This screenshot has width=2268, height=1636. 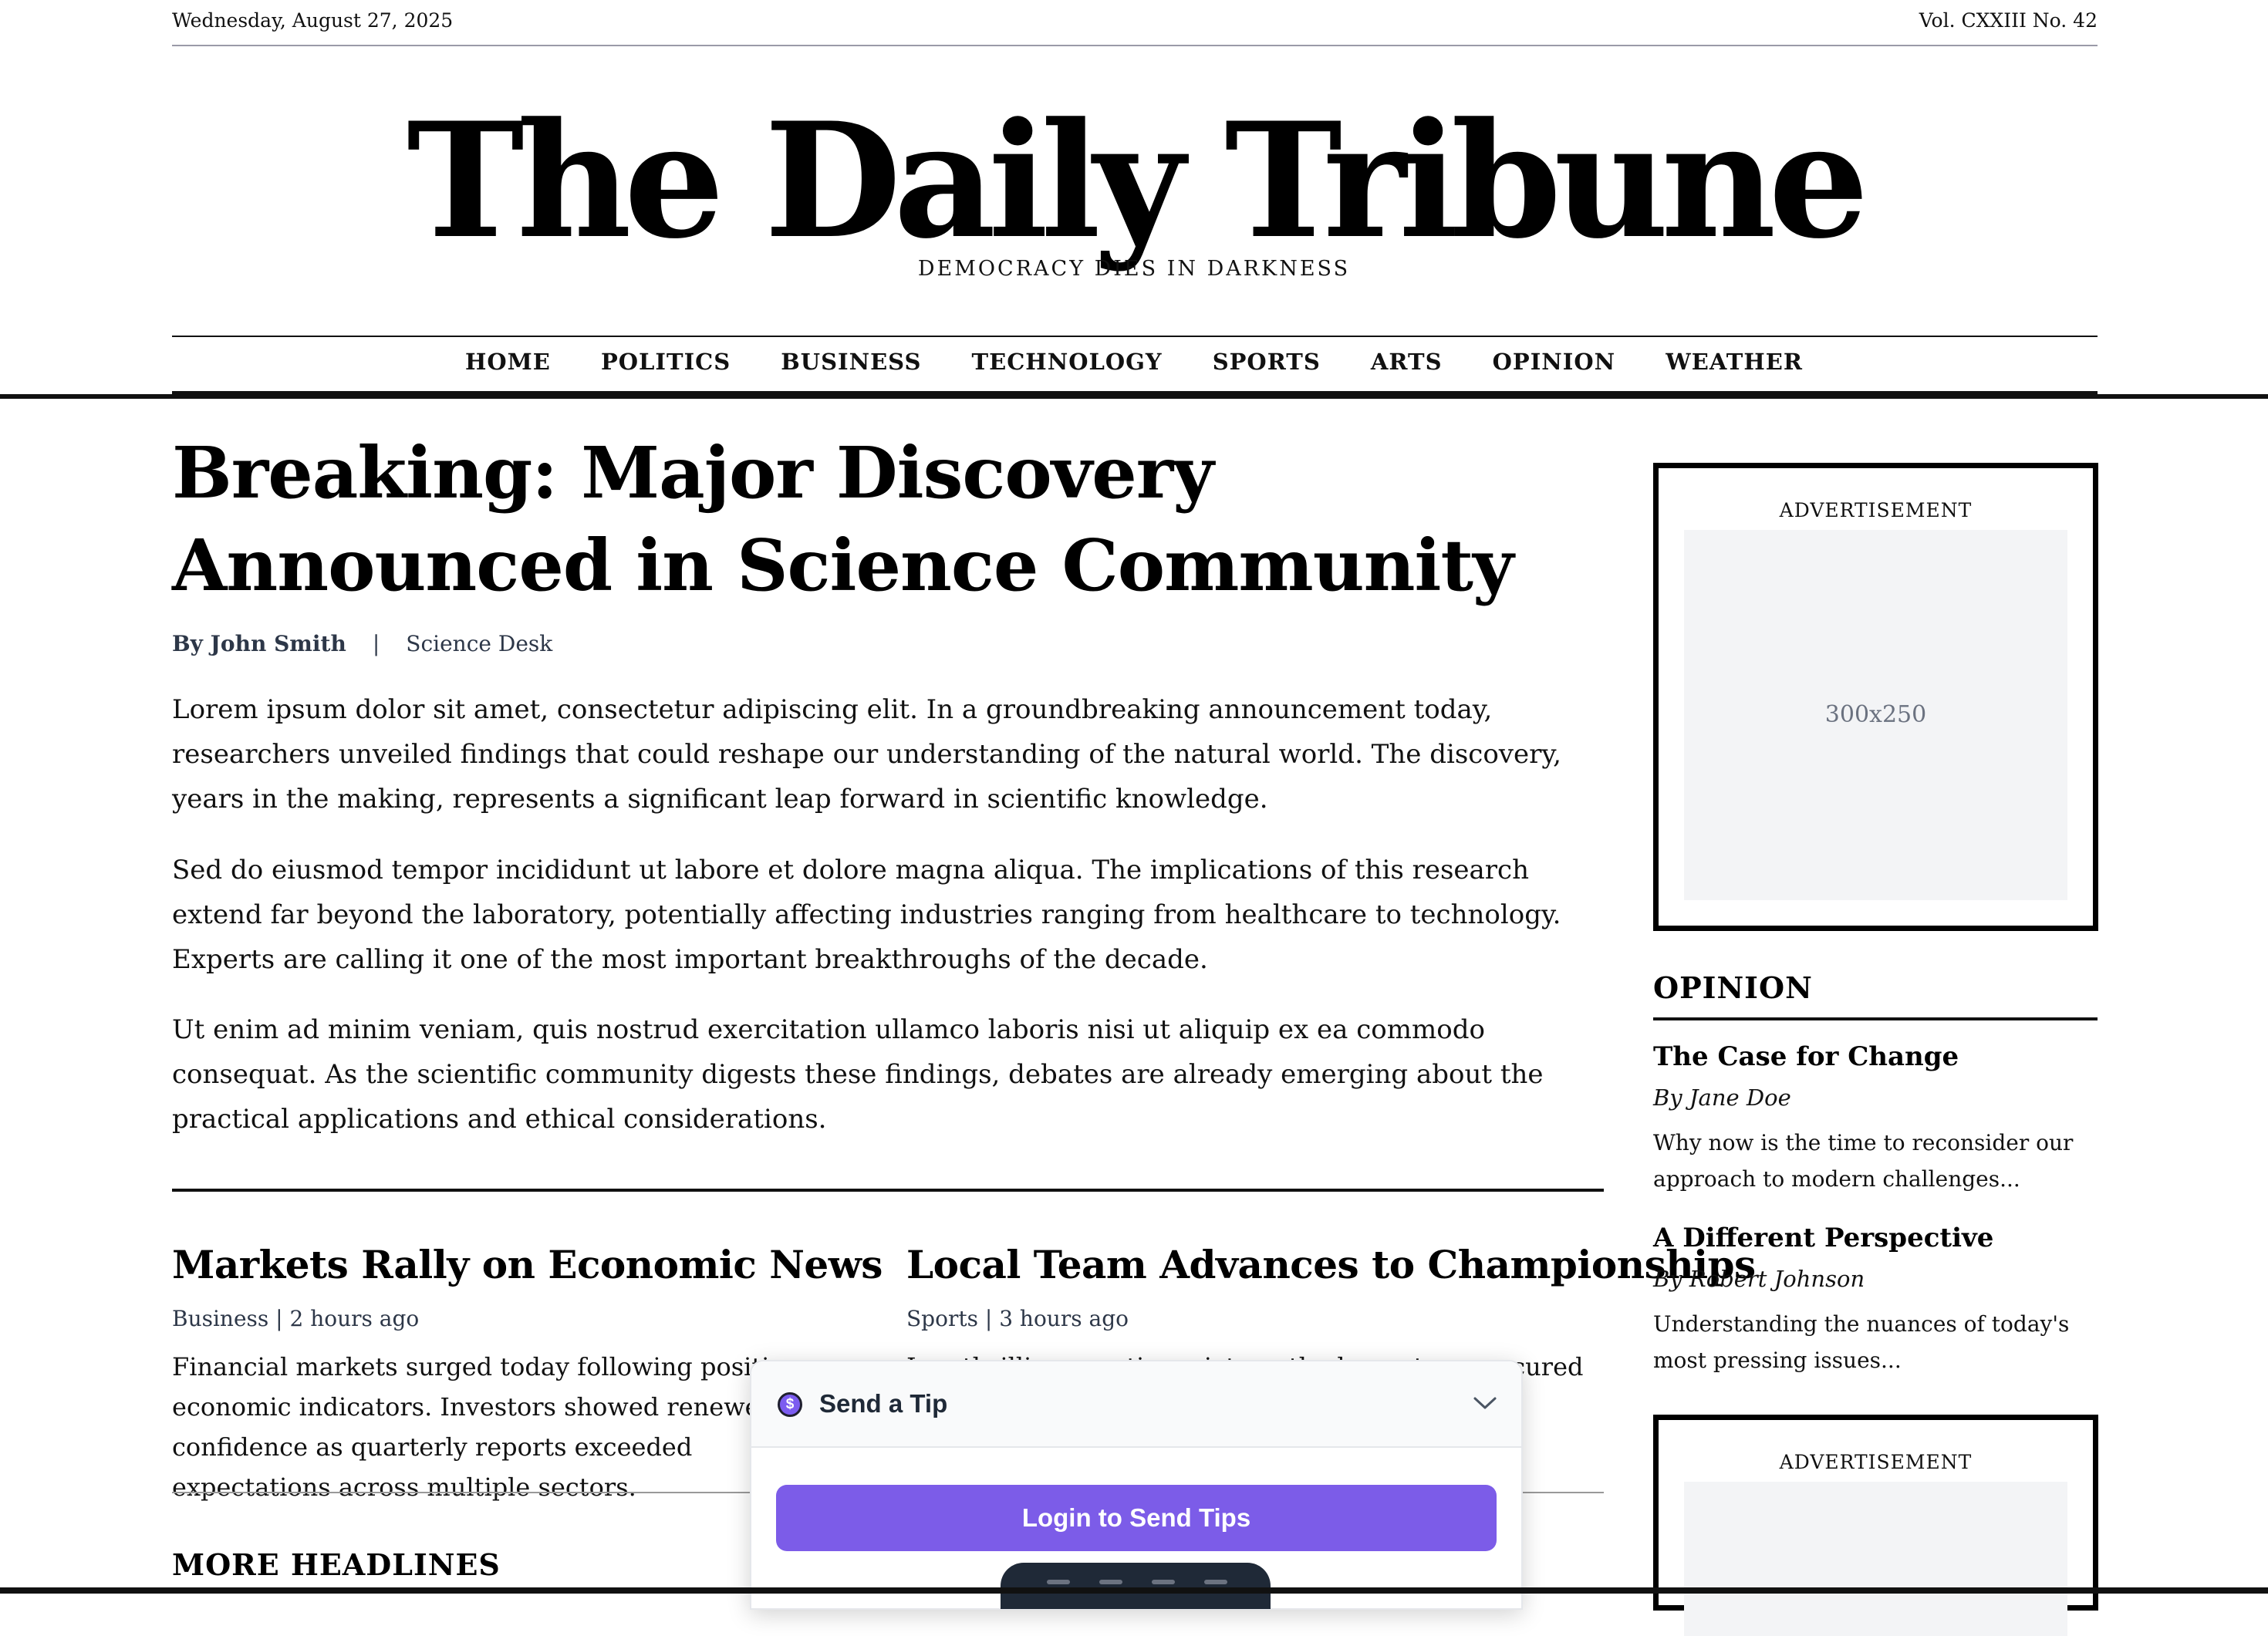 I want to click on opinion-divider, so click(x=1875, y=1018).